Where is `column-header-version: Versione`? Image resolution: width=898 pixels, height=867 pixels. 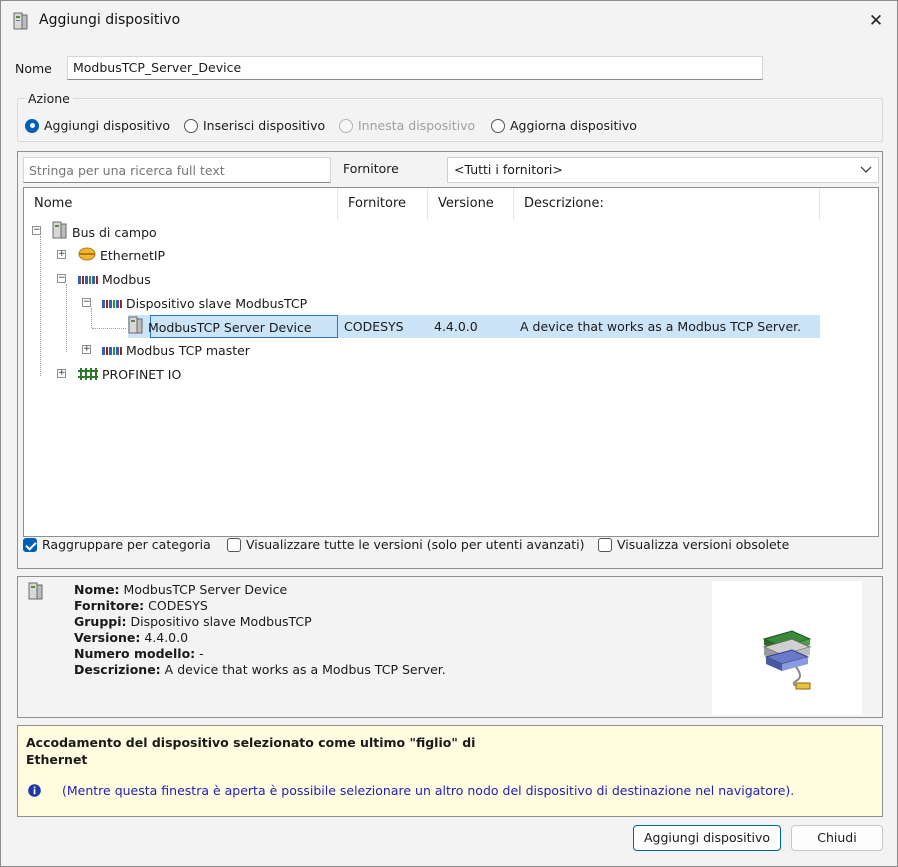 column-header-version: Versione is located at coordinates (471, 204).